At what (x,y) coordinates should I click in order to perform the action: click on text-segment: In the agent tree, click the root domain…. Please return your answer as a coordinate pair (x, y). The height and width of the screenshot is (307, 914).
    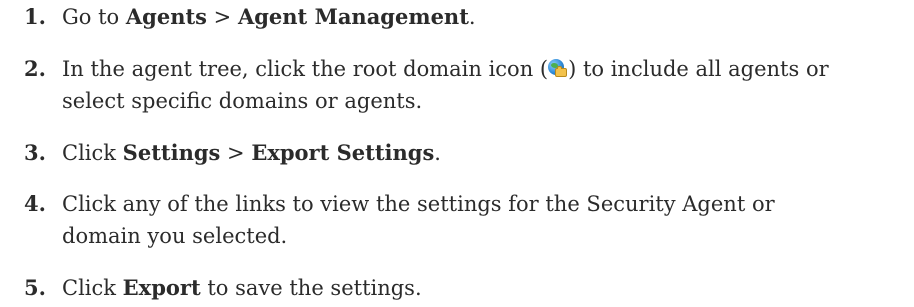
    Looking at the image, I should click on (305, 69).